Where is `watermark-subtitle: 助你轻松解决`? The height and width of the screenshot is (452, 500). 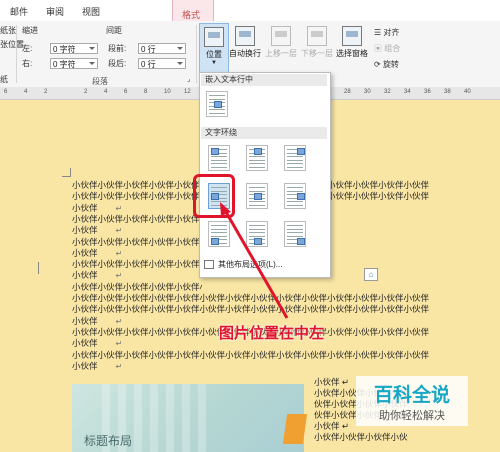
watermark-subtitle: 助你轻松解决 is located at coordinates (412, 416).